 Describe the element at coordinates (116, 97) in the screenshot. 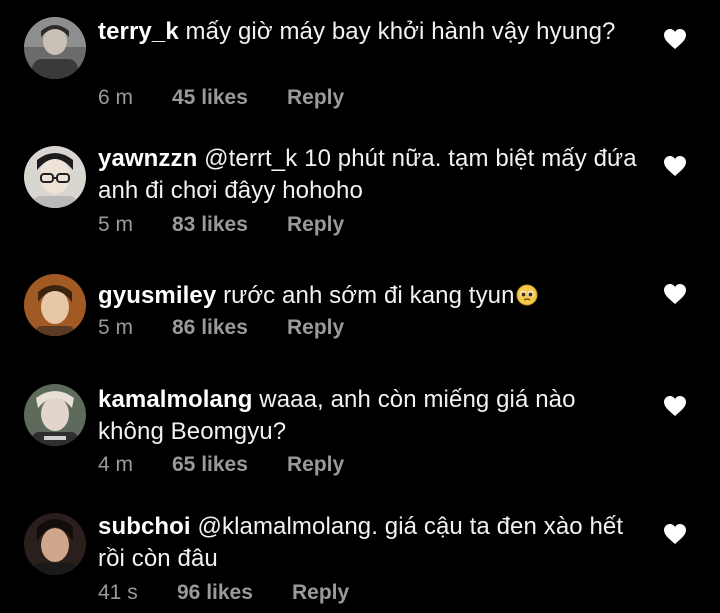

I see `comment-time: 6 m` at that location.